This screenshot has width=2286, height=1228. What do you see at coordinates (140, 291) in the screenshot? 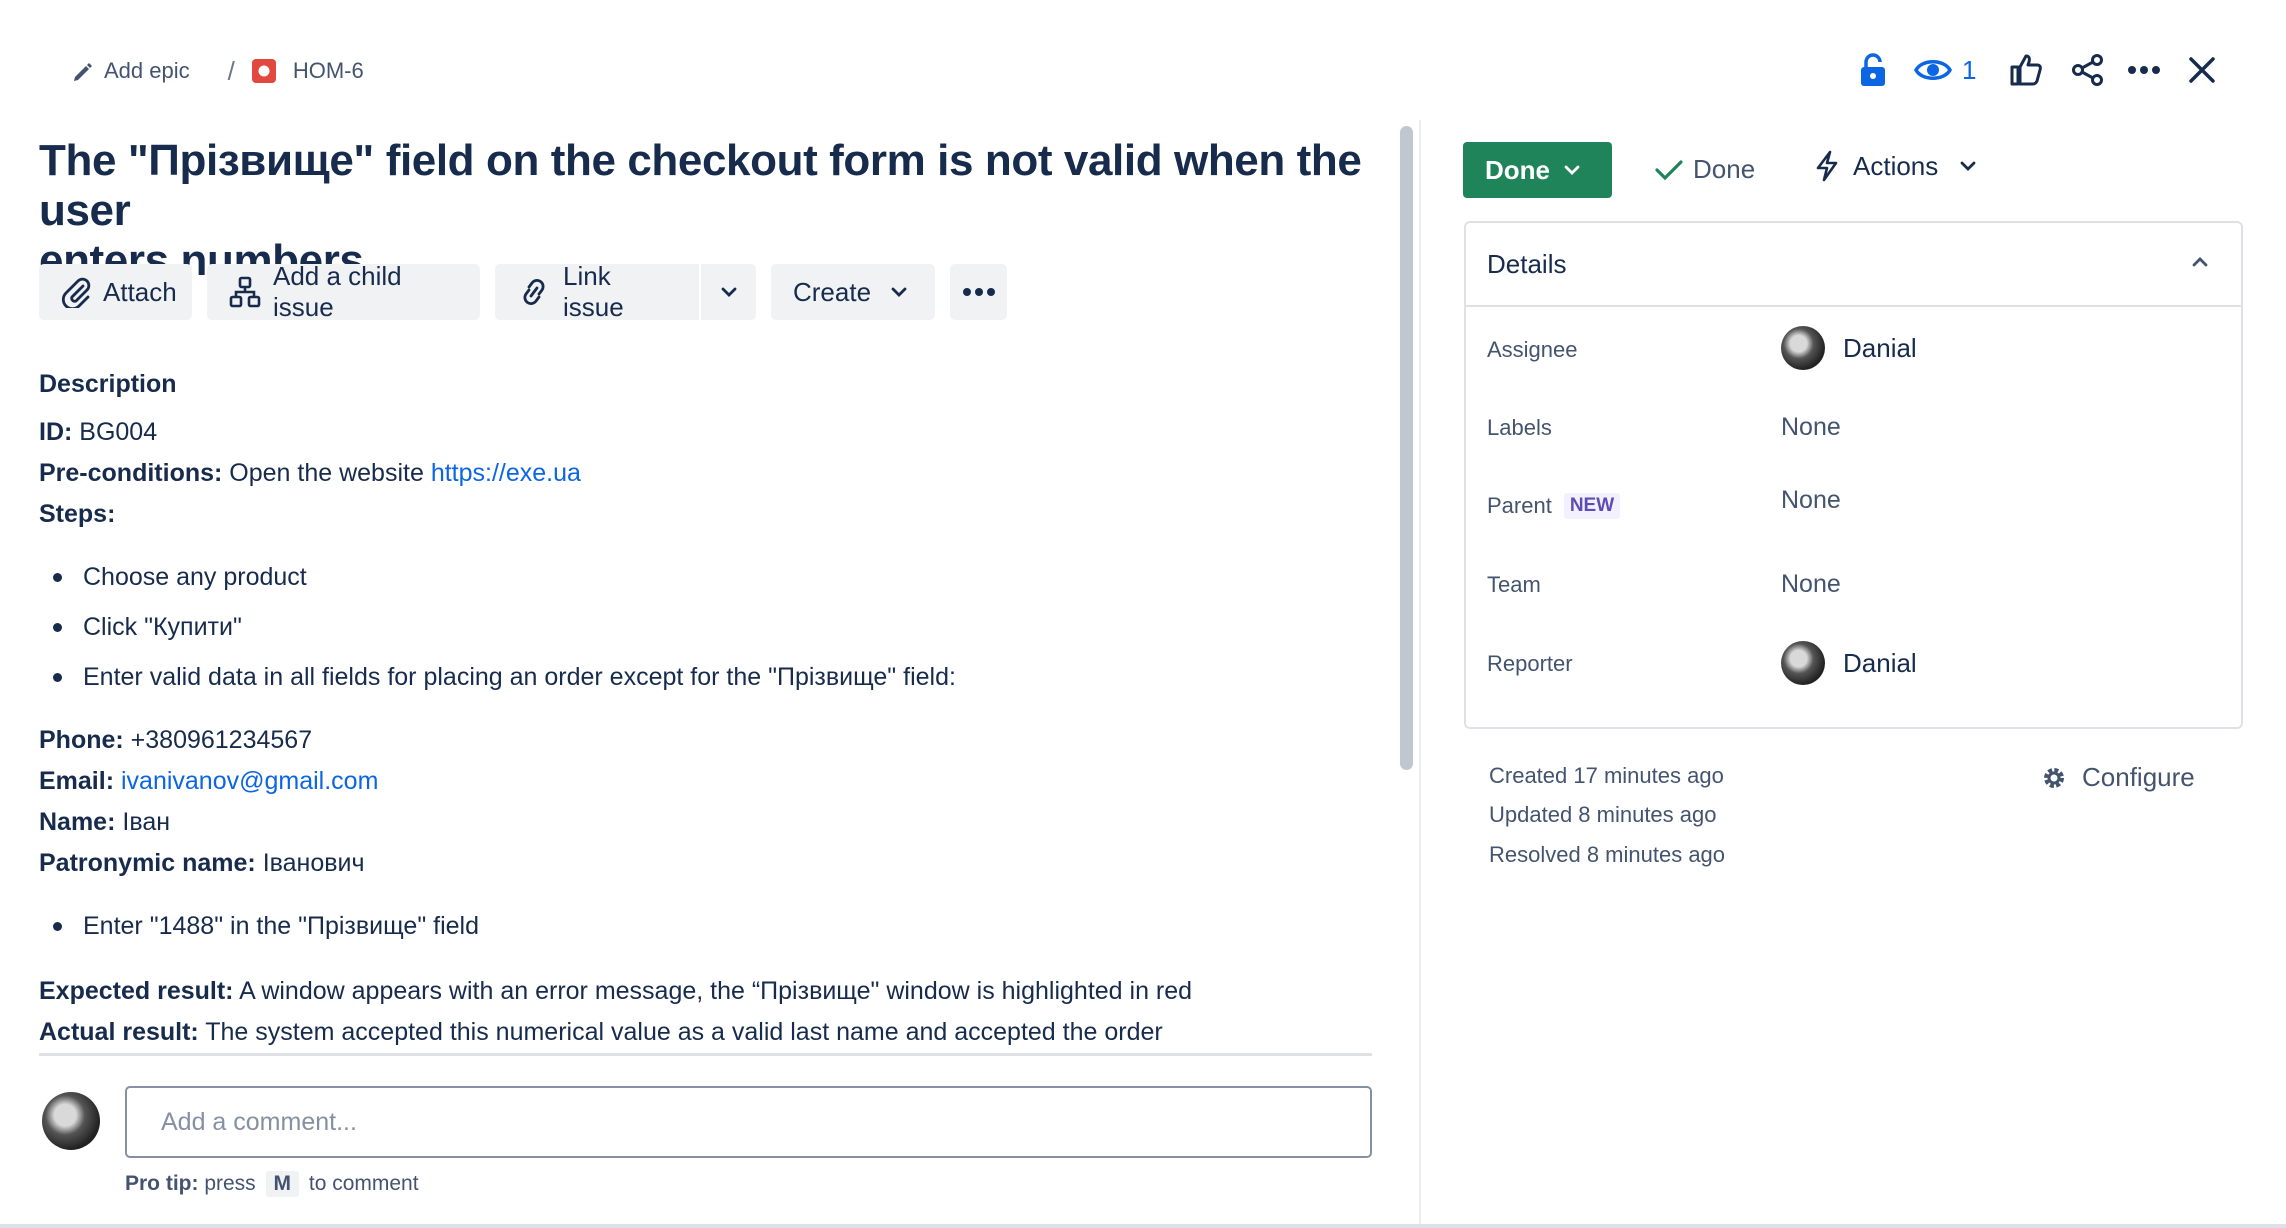
I see `attach-label: Attach` at bounding box center [140, 291].